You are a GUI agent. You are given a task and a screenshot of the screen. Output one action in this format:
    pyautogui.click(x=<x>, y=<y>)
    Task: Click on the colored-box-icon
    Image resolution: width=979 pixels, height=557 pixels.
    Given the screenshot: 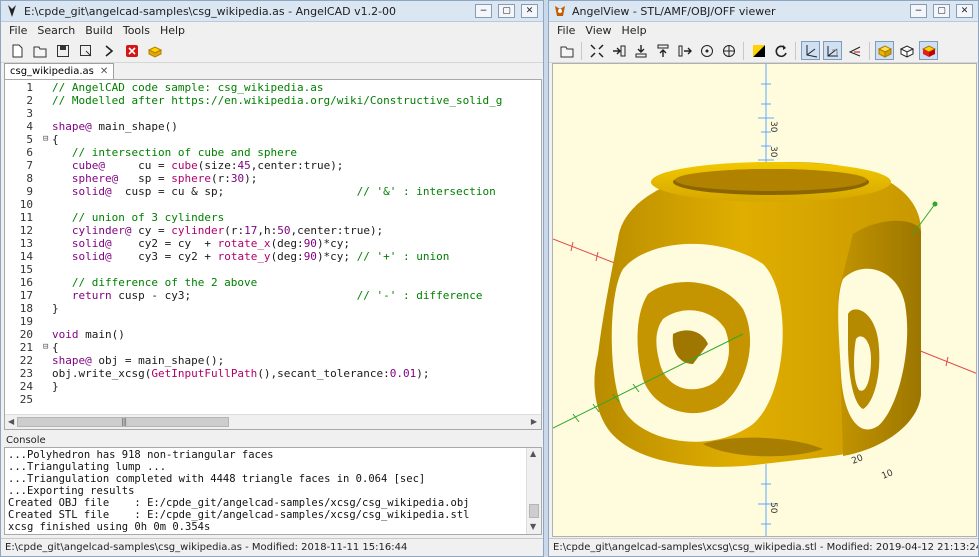 What is the action you would take?
    pyautogui.click(x=928, y=50)
    